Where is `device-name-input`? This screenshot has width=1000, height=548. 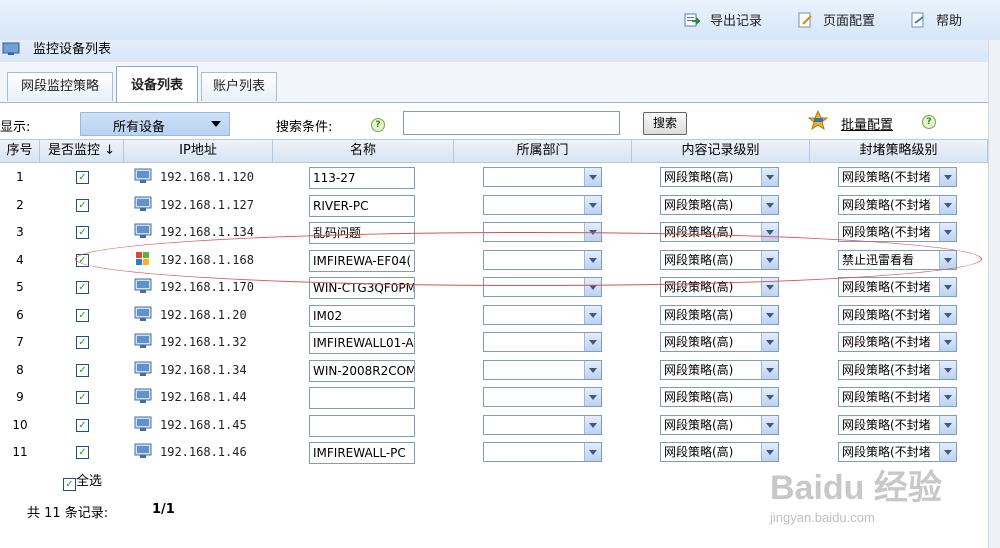 device-name-input is located at coordinates (362, 398).